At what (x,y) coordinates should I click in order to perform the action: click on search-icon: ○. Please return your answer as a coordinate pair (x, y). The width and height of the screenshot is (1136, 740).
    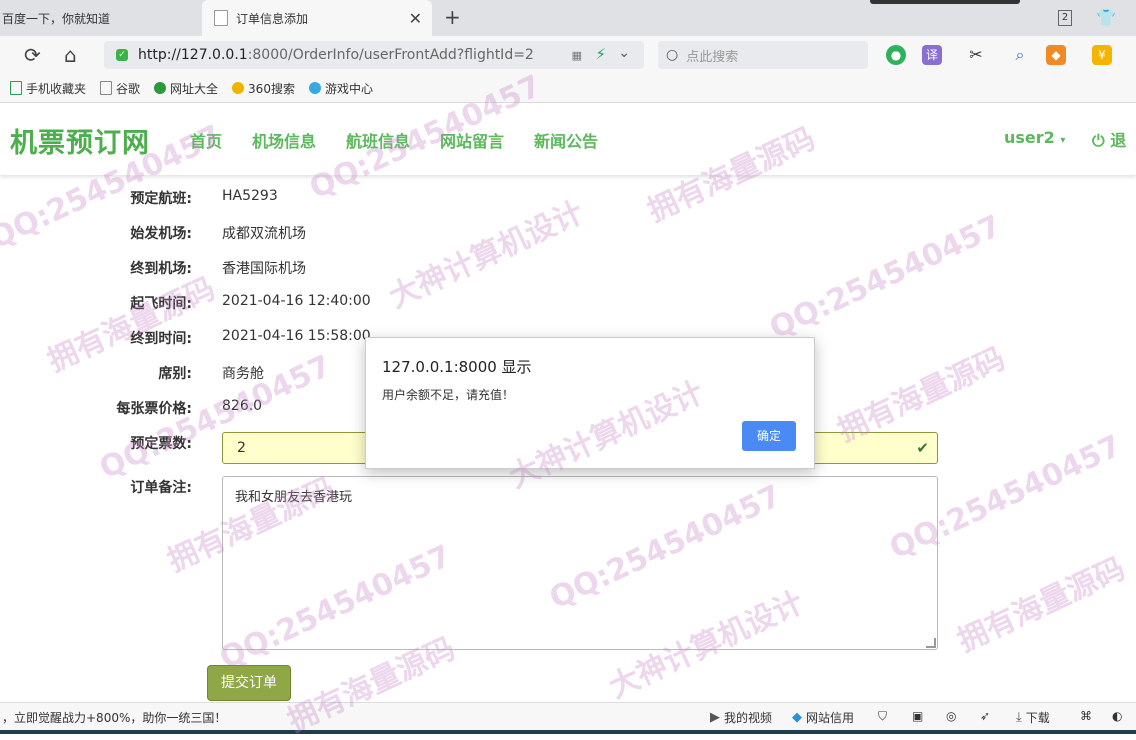
    Looking at the image, I should click on (672, 55).